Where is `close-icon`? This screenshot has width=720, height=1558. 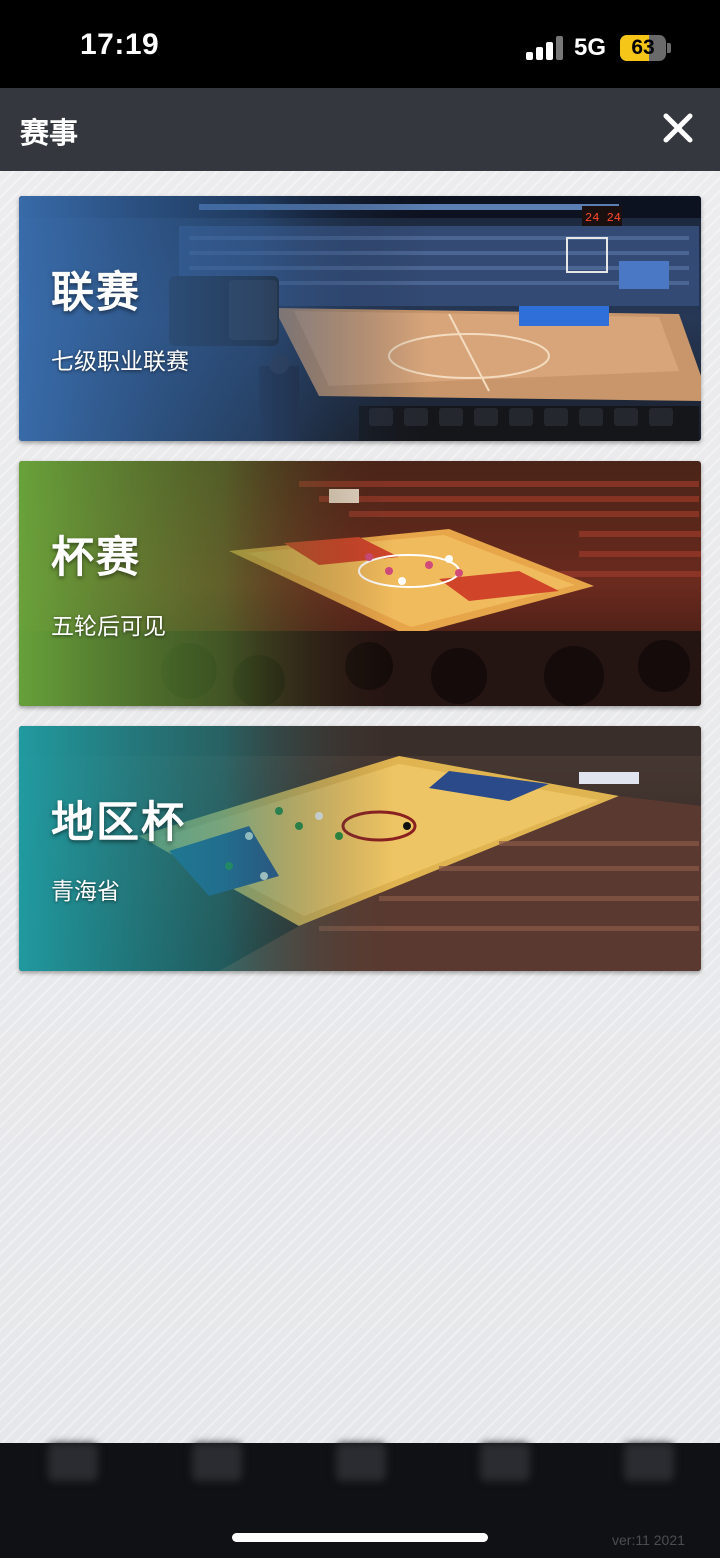
close-icon is located at coordinates (678, 128).